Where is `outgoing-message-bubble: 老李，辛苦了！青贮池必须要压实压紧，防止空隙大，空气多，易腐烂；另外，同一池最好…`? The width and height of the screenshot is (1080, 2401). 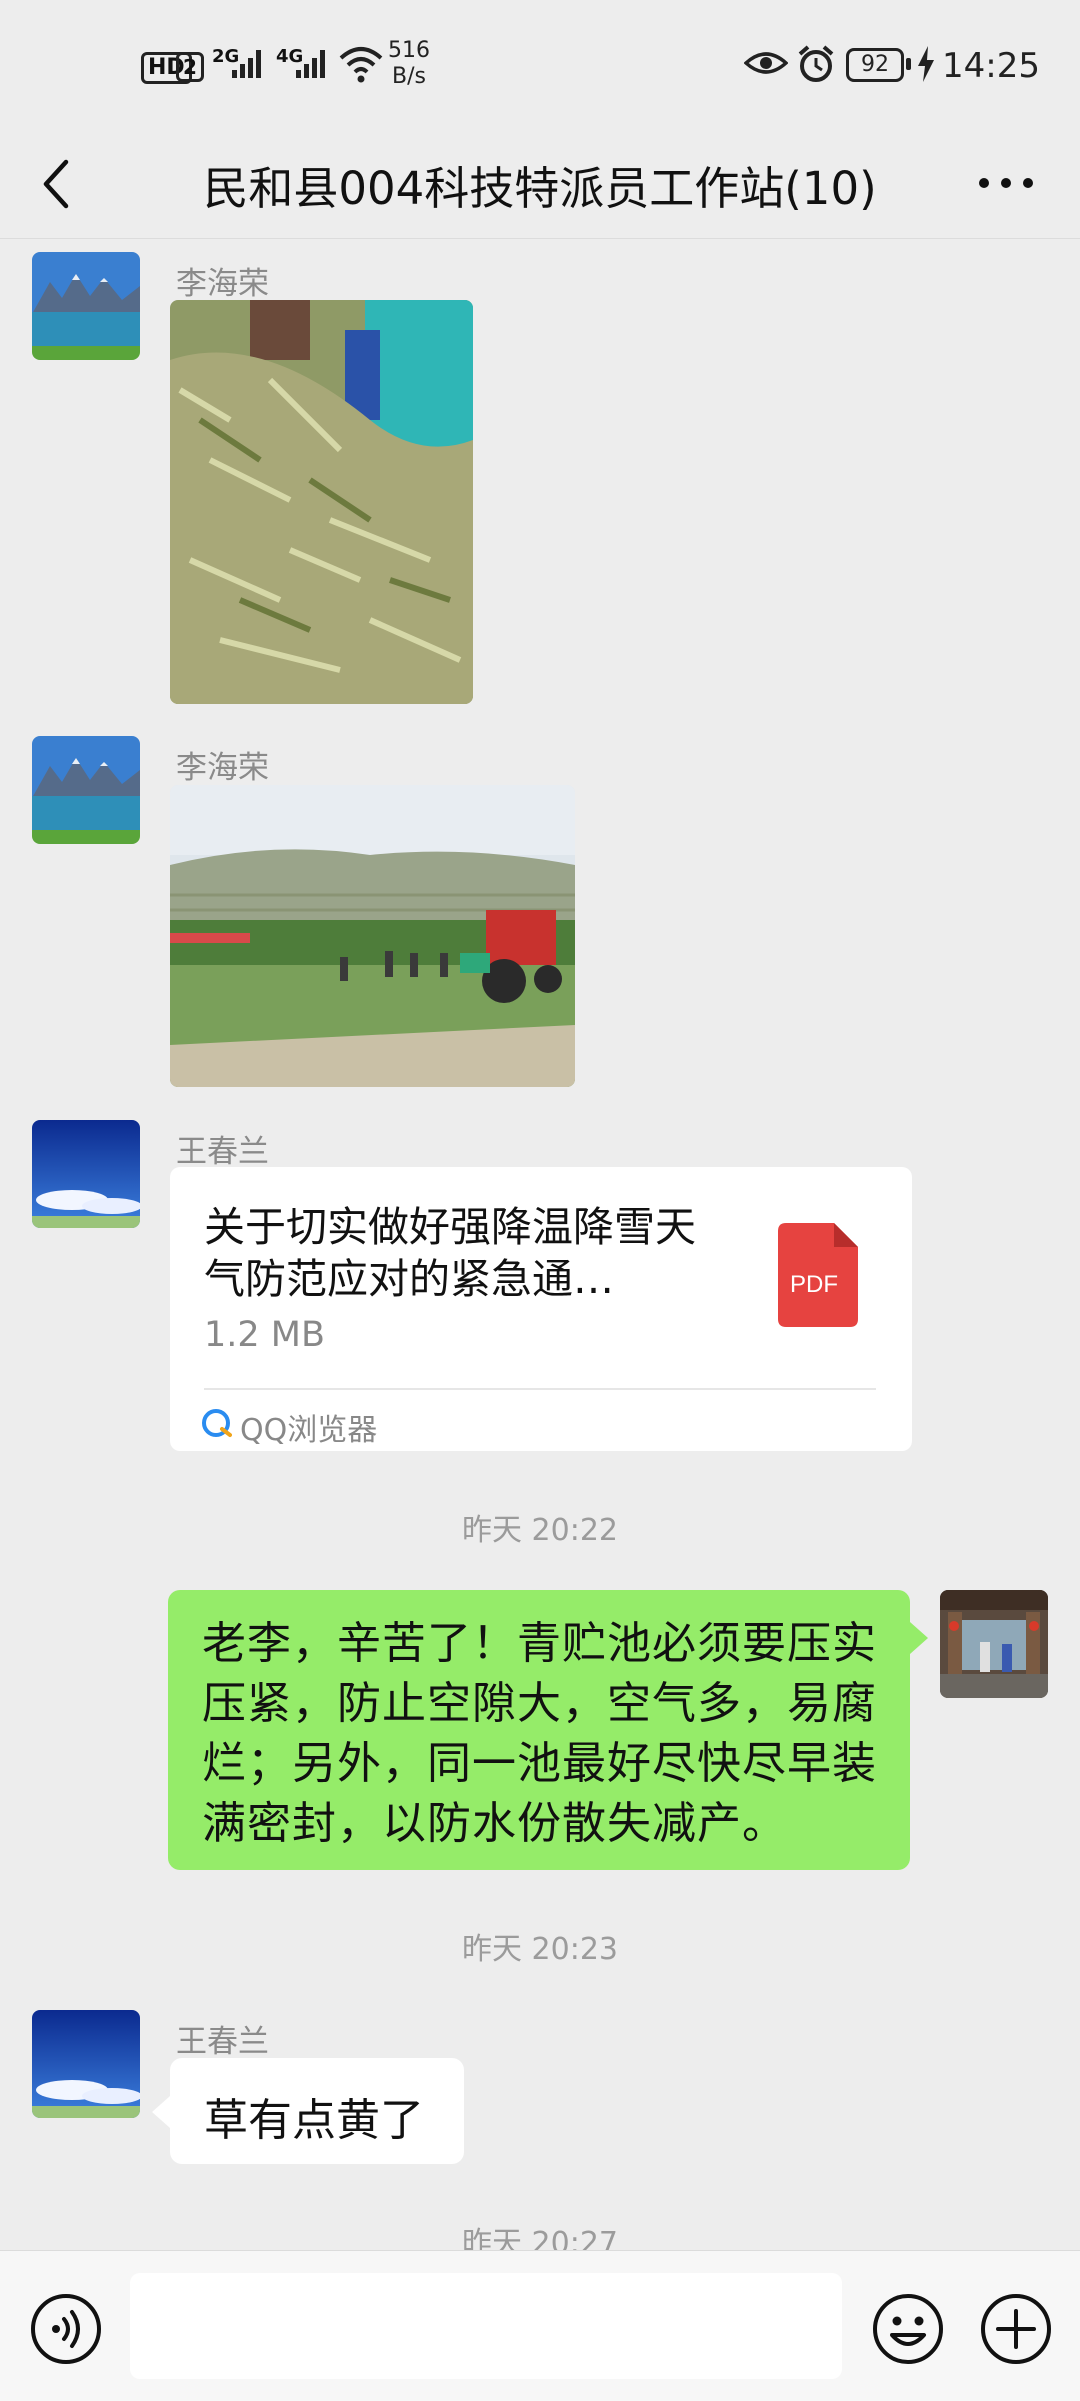
outgoing-message-bubble: 老李，辛苦了！青贮池必须要压实压紧，防止空隙大，空气多，易腐烂；另外，同一池最好… is located at coordinates (539, 1730).